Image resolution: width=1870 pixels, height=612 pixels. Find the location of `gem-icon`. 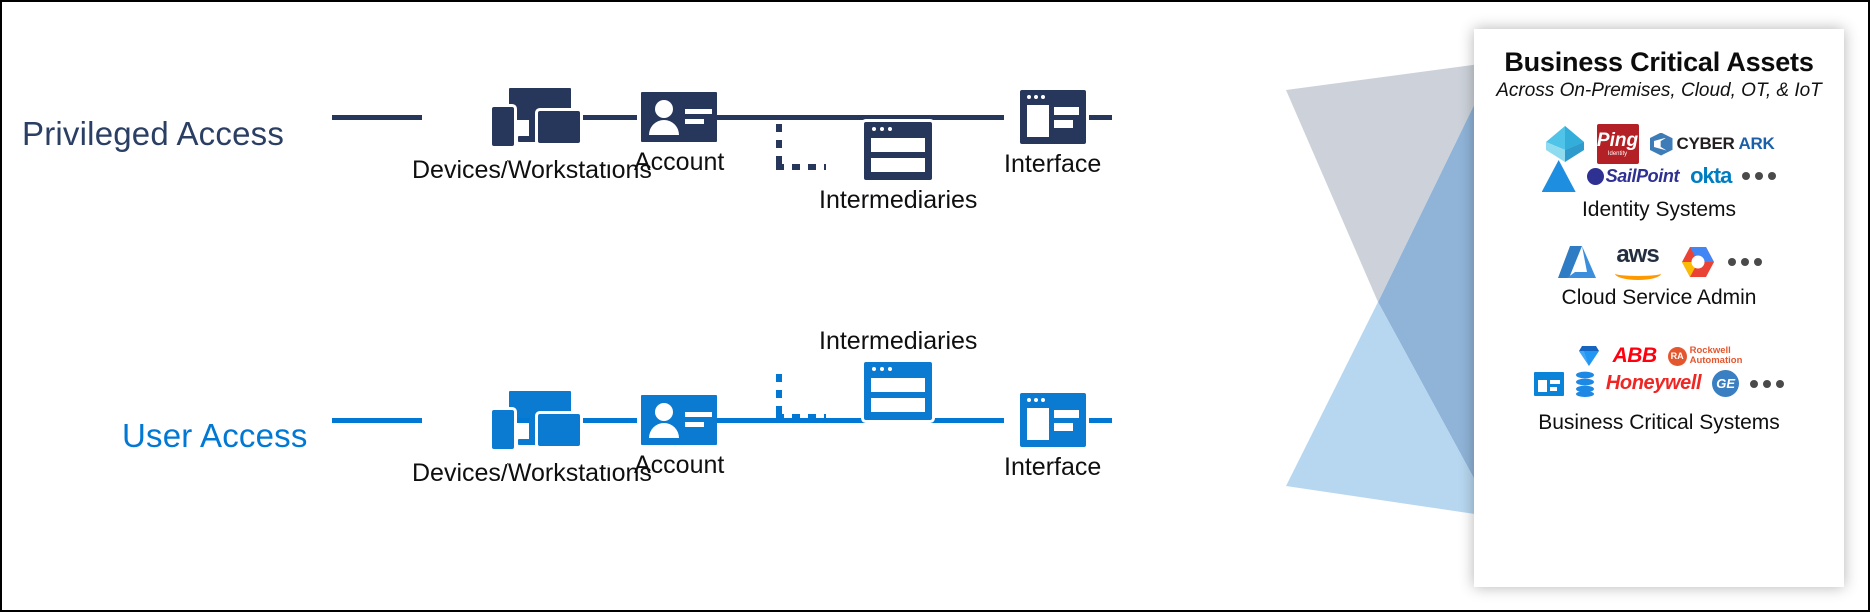

gem-icon is located at coordinates (1589, 356).